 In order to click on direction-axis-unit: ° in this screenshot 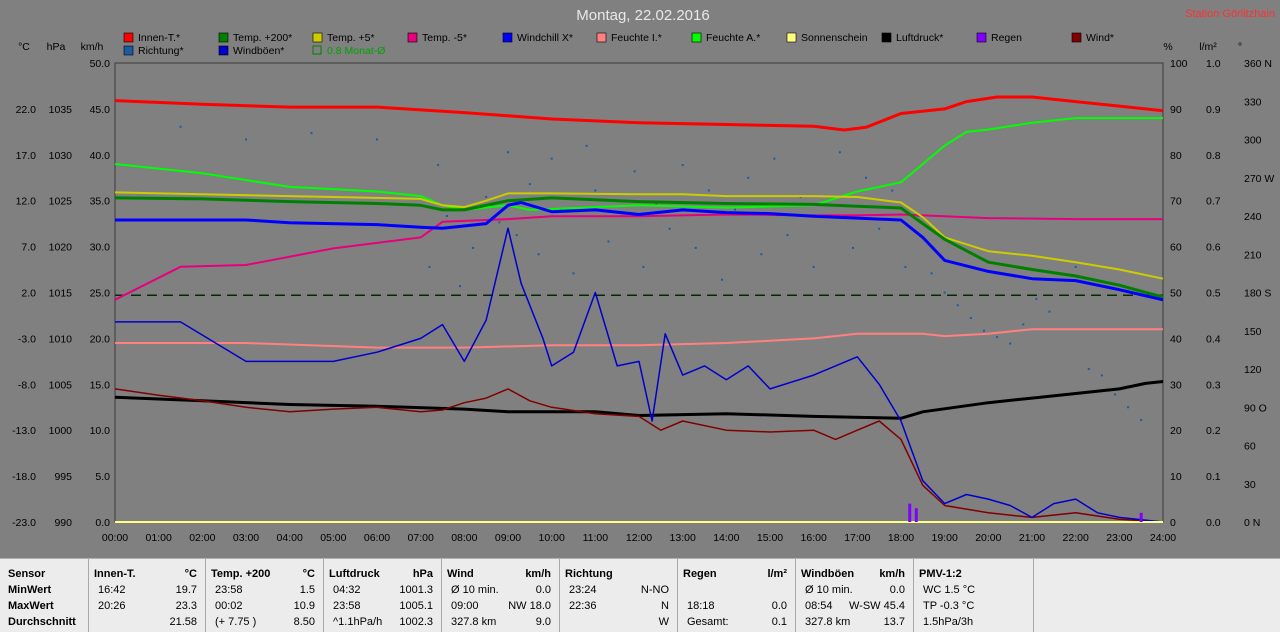, I will do `click(1240, 47)`.